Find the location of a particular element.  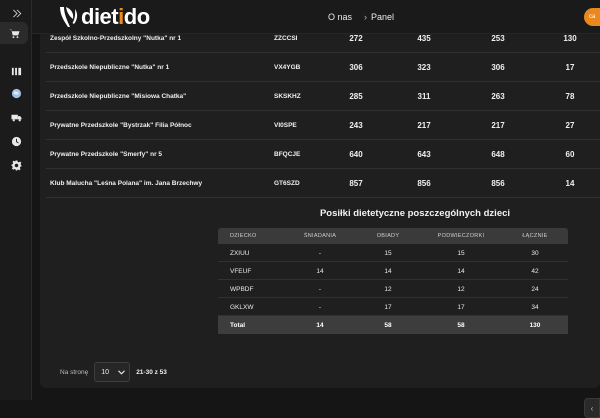

sidebar is located at coordinates (16, 200).